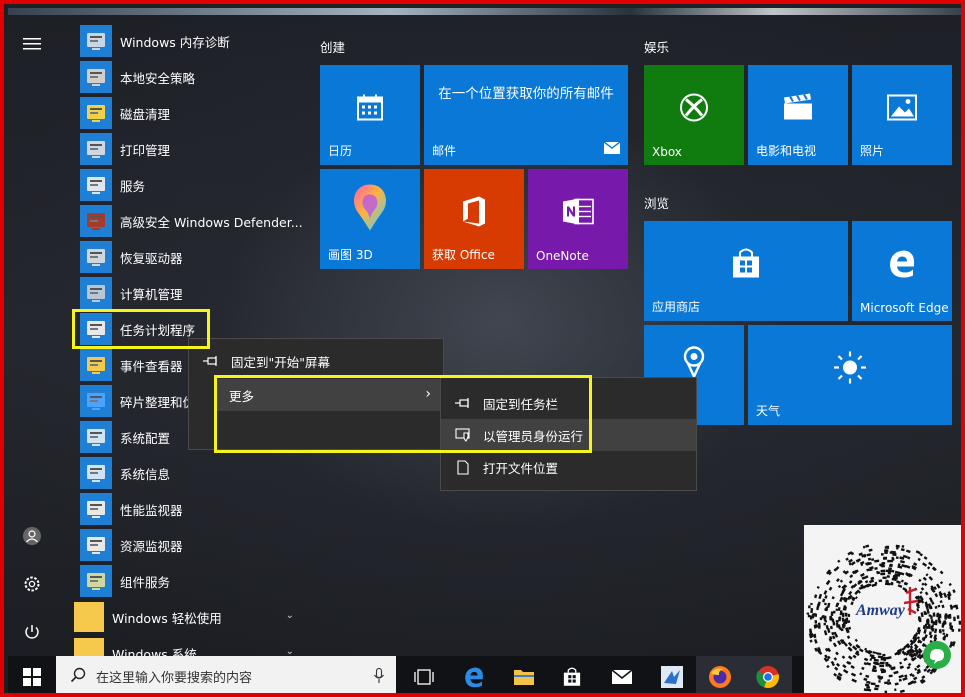  I want to click on tile-label: 天气, so click(768, 411).